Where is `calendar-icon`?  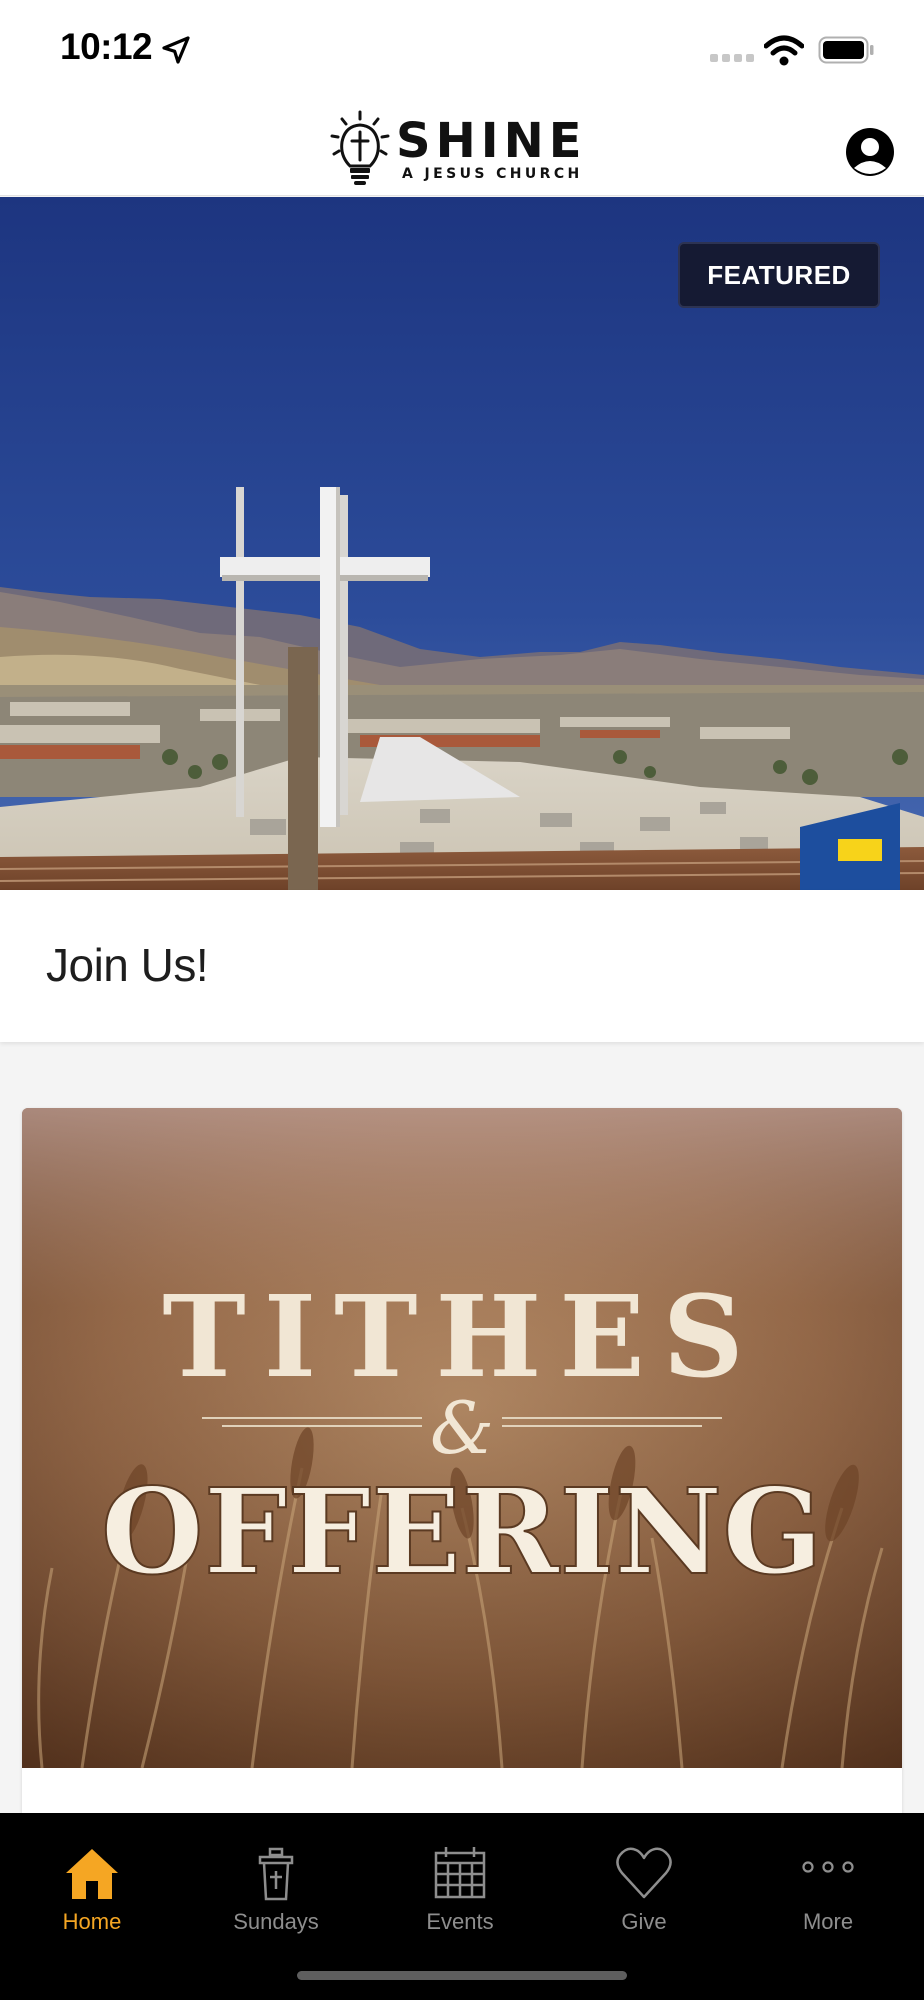 calendar-icon is located at coordinates (460, 1873).